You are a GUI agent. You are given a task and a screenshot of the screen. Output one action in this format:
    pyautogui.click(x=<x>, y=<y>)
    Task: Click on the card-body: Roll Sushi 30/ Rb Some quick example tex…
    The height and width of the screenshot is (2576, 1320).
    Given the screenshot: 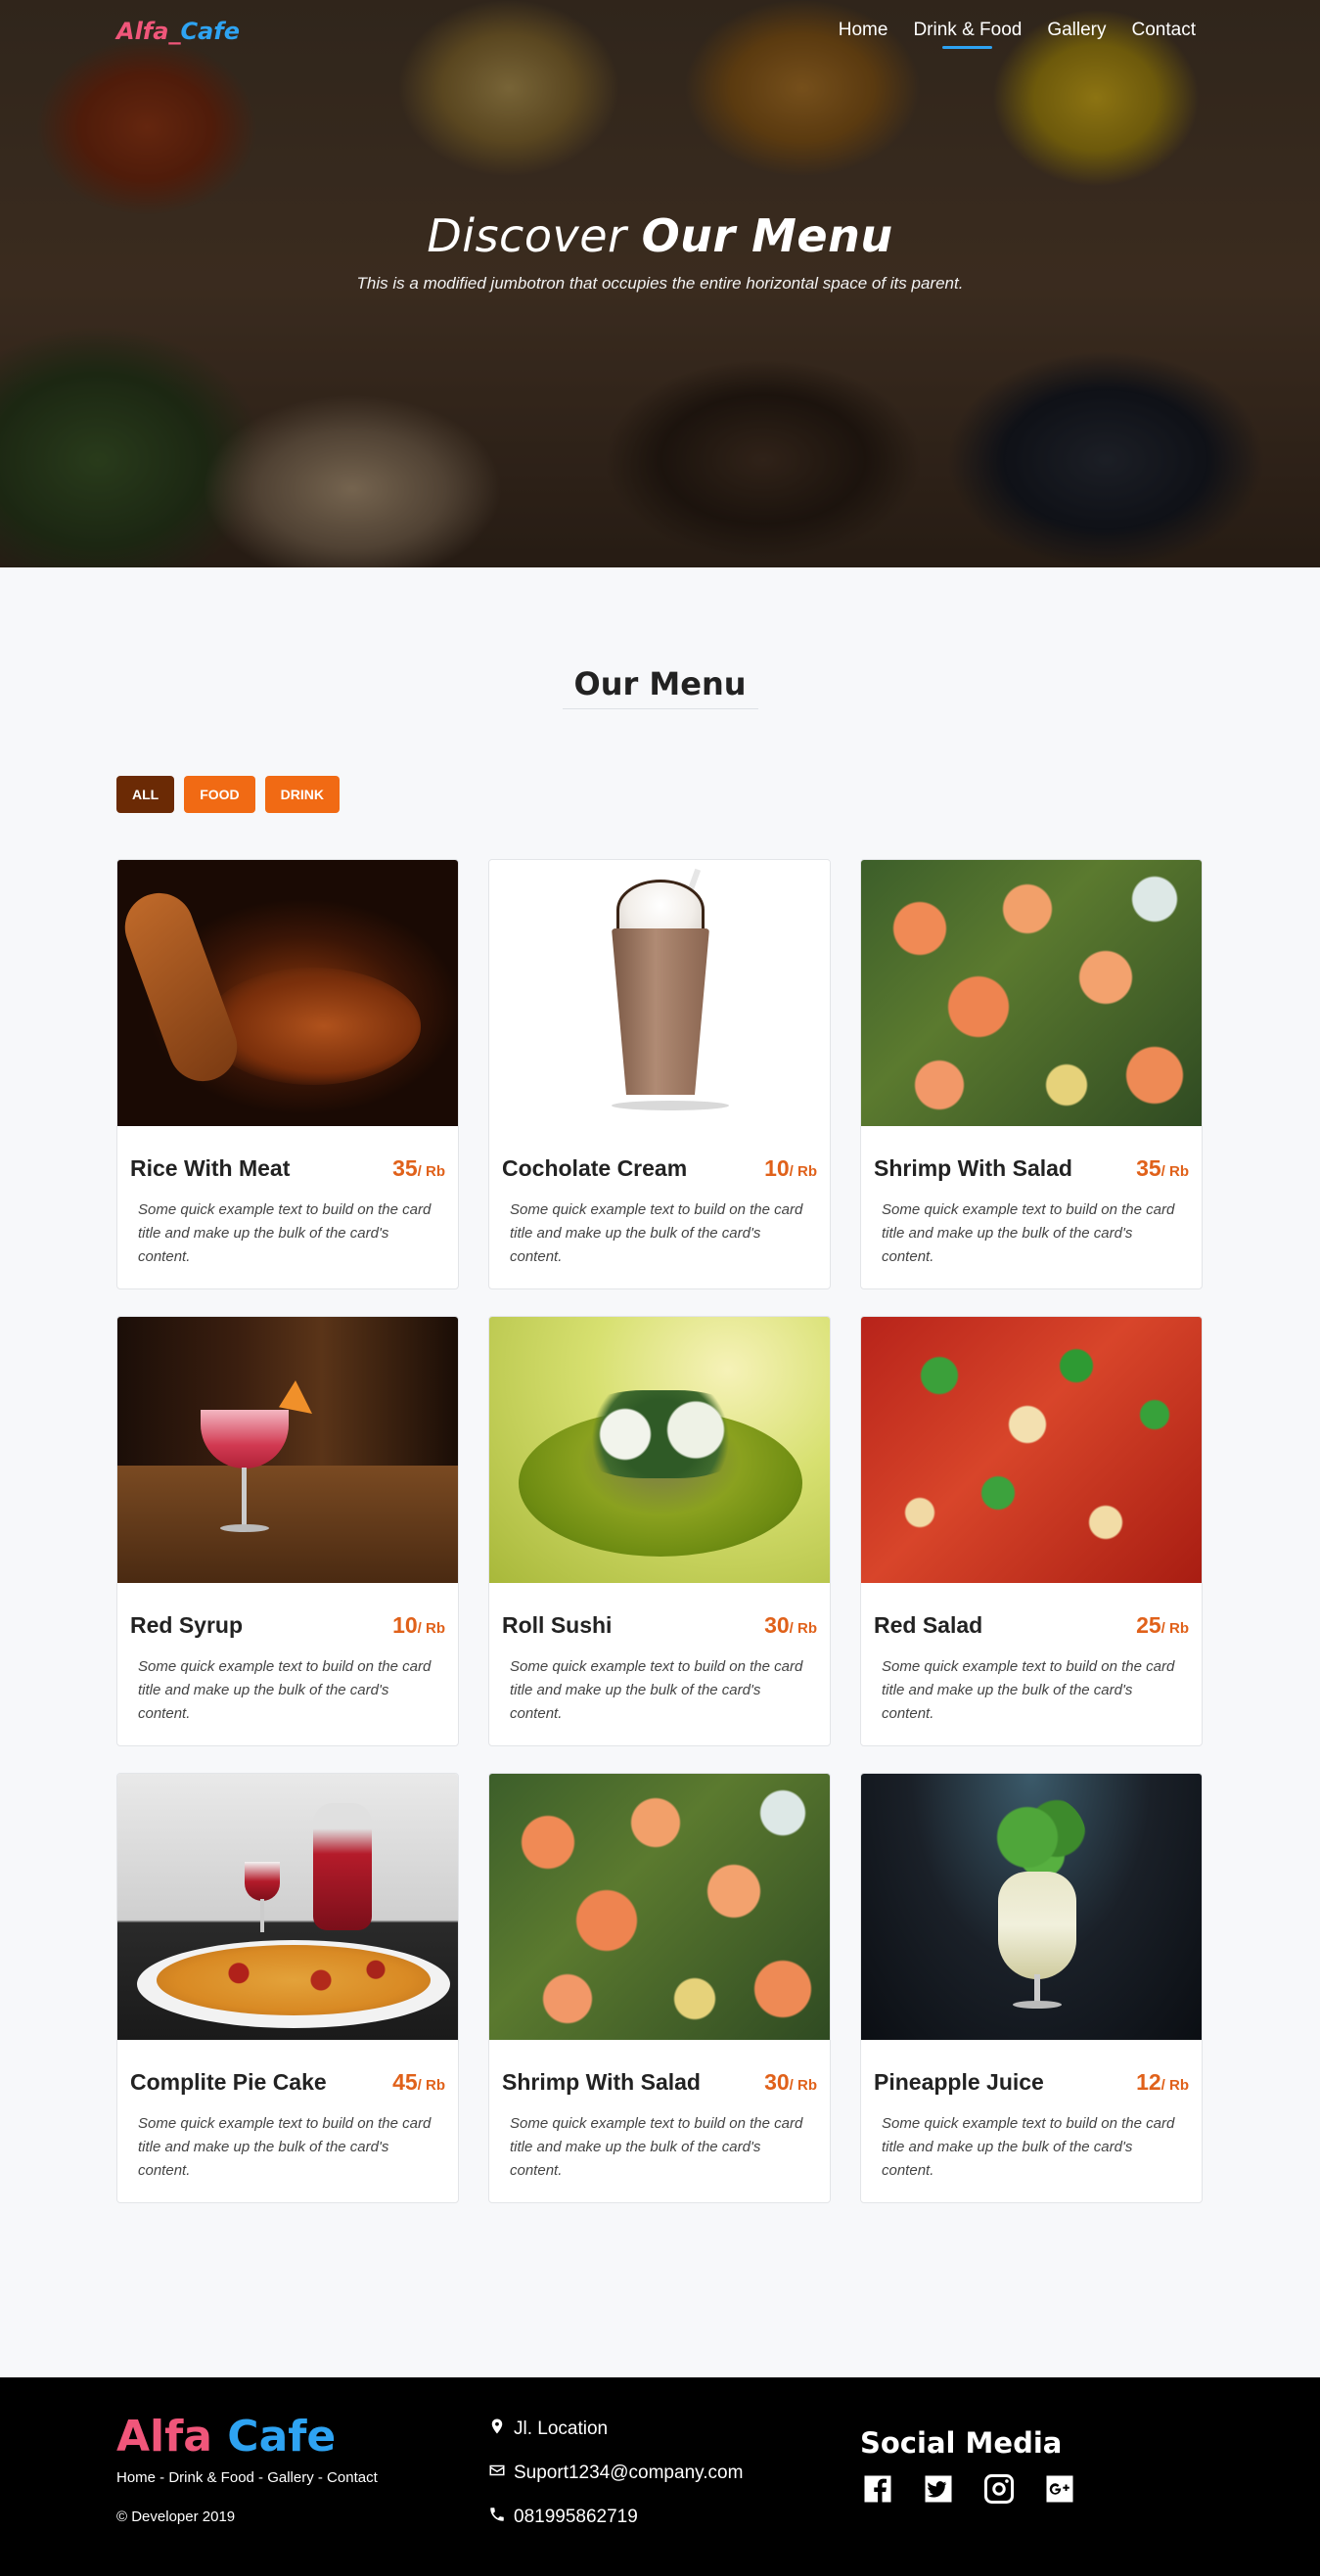 What is the action you would take?
    pyautogui.click(x=659, y=1654)
    